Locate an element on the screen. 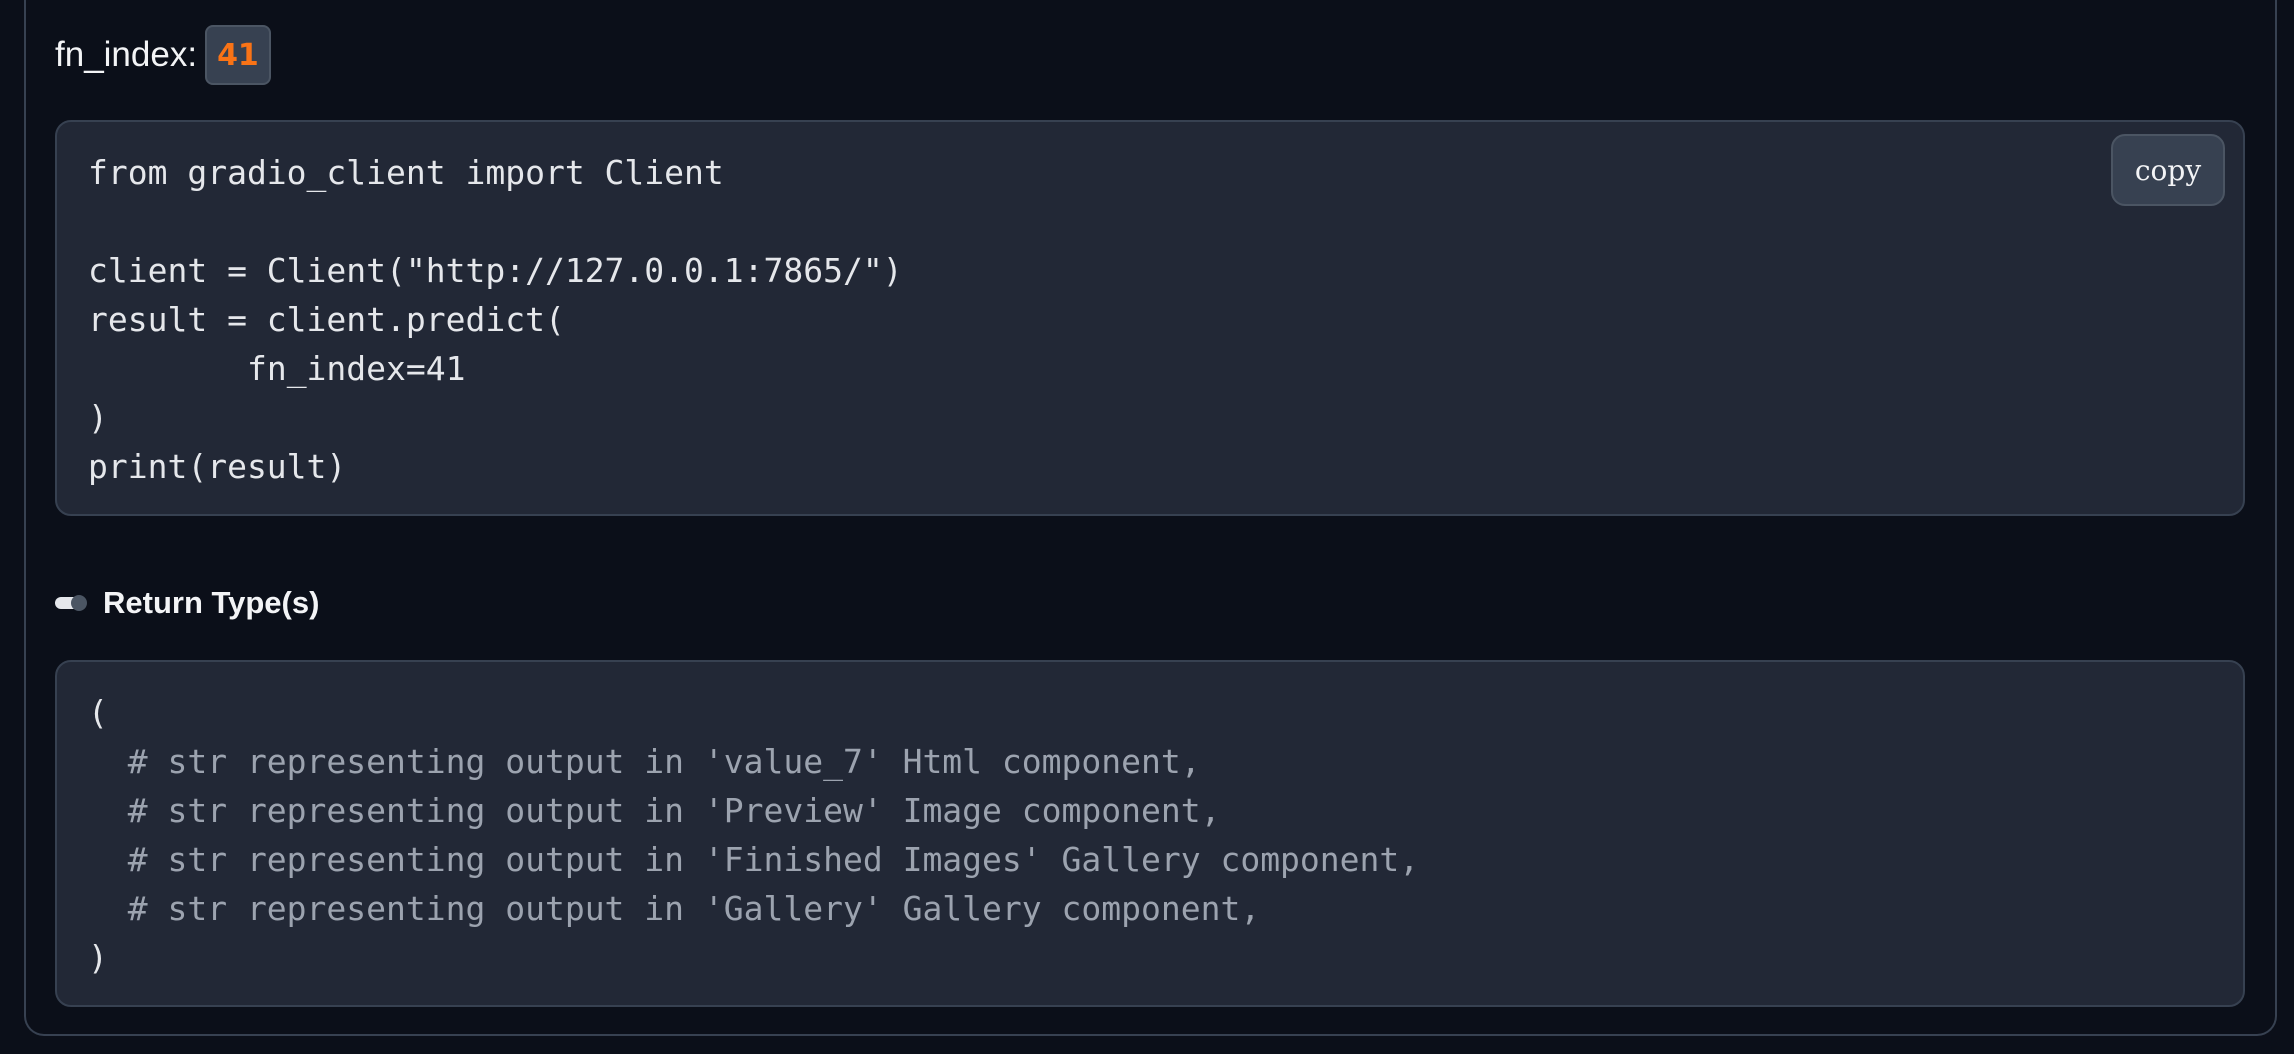 This screenshot has height=1054, width=2294. code-line: ( is located at coordinates (98, 712).